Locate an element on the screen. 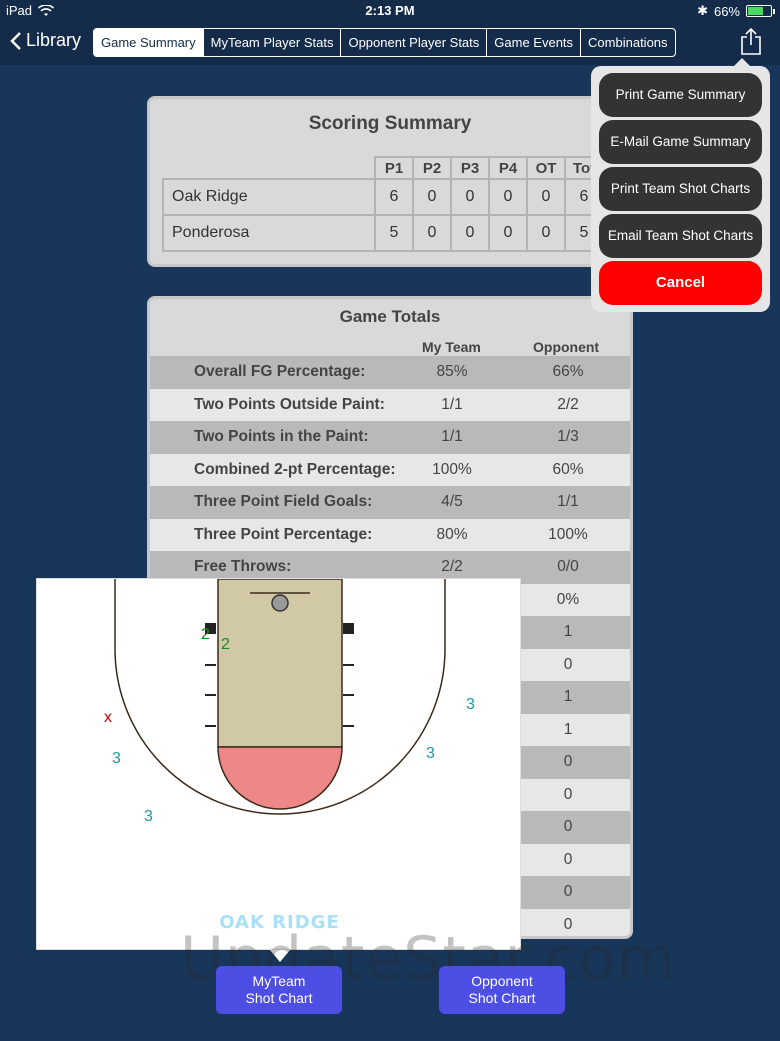 The width and height of the screenshot is (780, 1041). table-row: Overall FG Percentage: 85% 66% is located at coordinates (390, 372).